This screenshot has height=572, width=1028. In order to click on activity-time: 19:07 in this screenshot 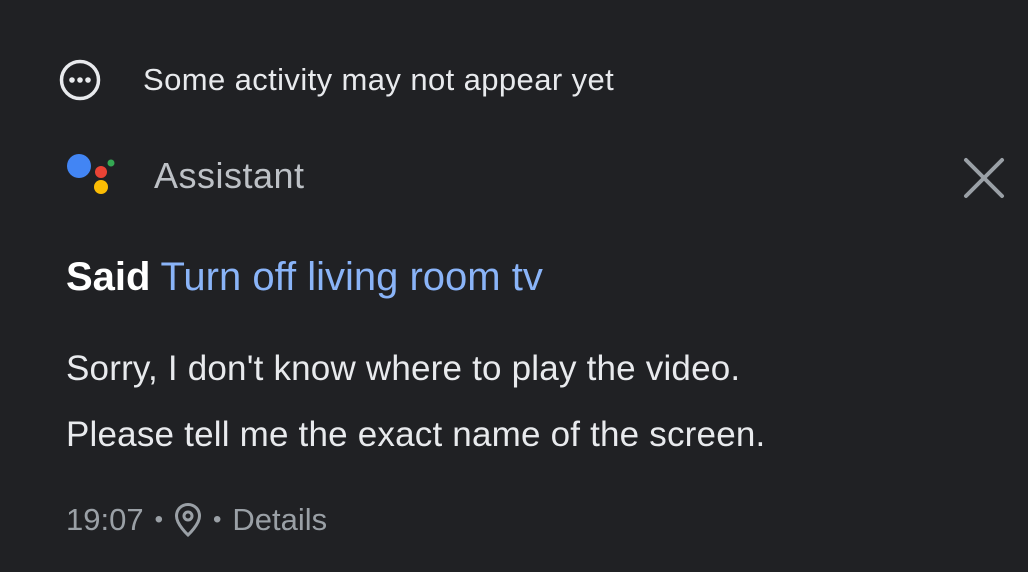, I will do `click(105, 519)`.